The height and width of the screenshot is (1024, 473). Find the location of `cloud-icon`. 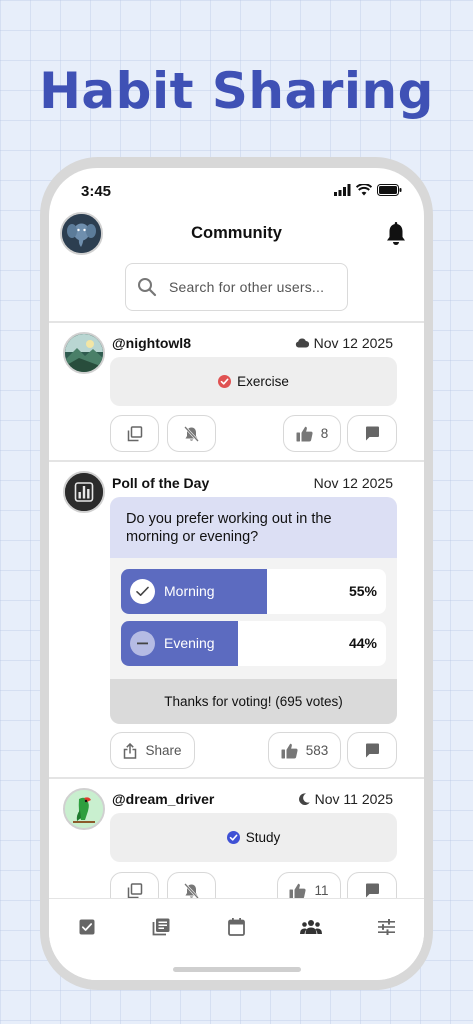

cloud-icon is located at coordinates (302, 343).